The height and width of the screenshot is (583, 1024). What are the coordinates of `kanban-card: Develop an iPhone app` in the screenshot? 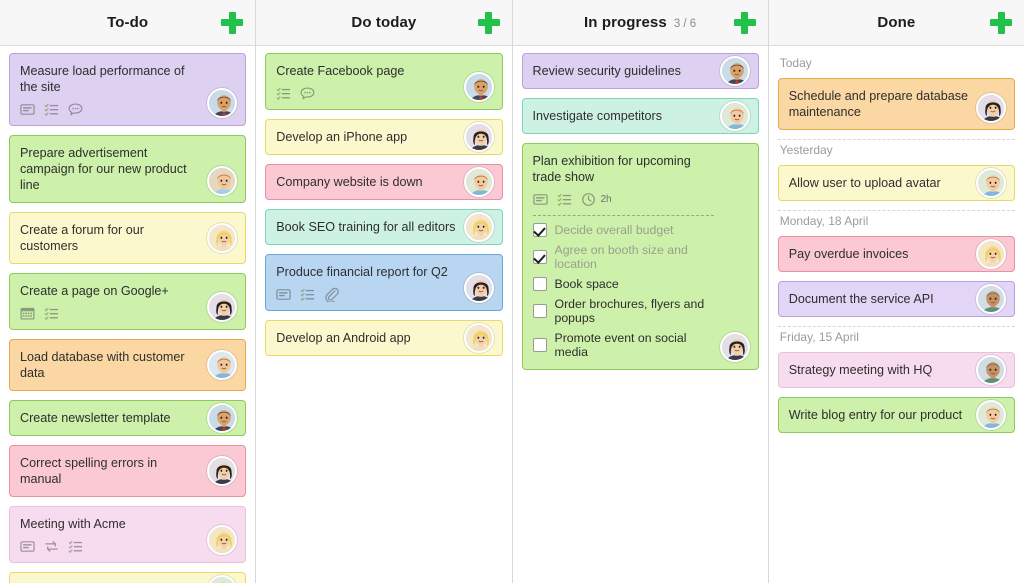 It's located at (384, 137).